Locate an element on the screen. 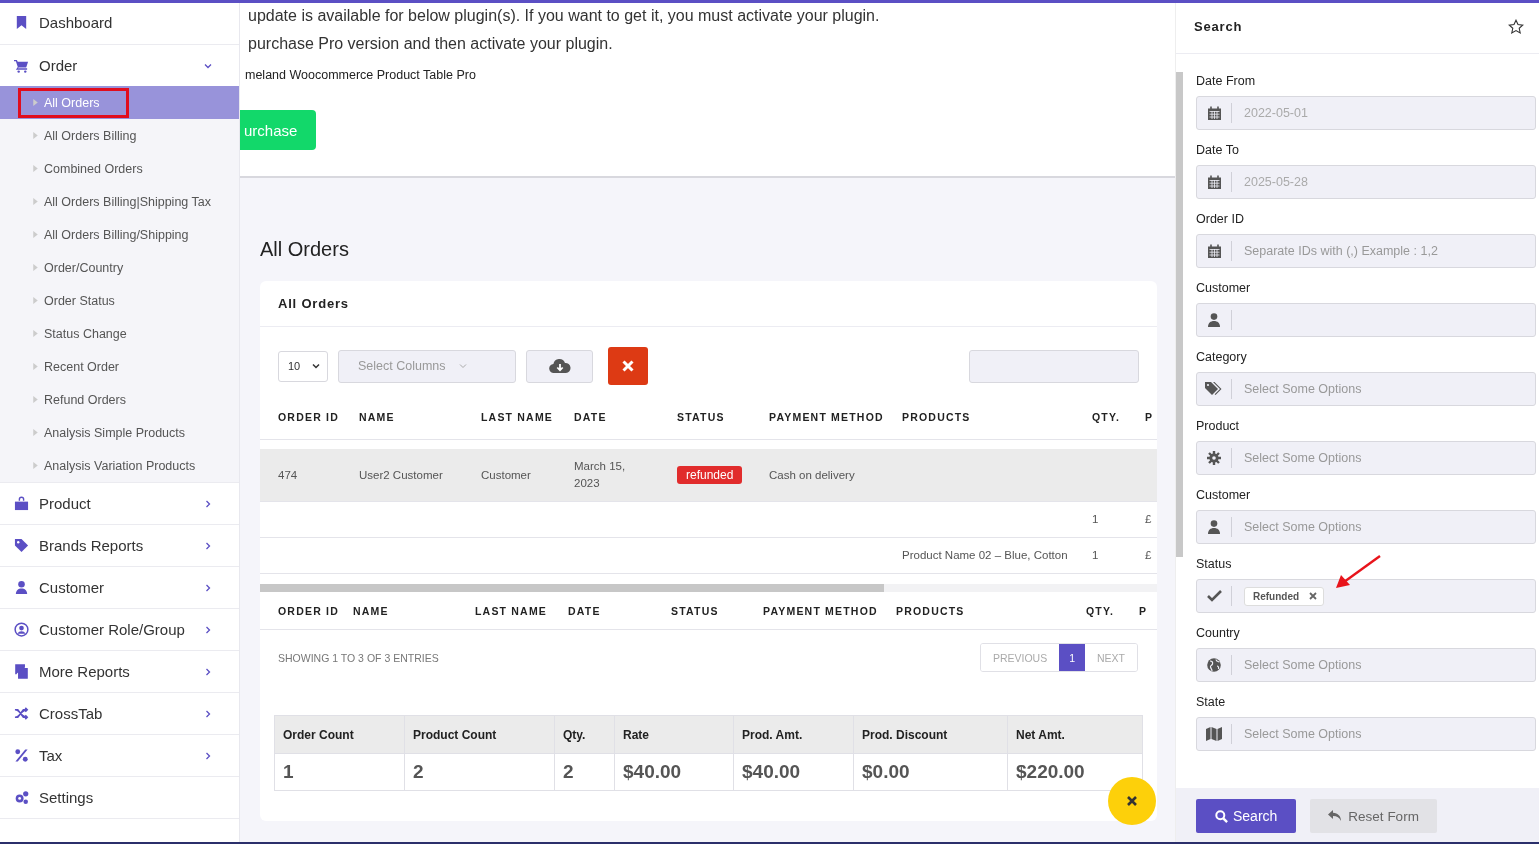 Image resolution: width=1539 pixels, height=844 pixels. page-title: All Orders is located at coordinates (305, 249).